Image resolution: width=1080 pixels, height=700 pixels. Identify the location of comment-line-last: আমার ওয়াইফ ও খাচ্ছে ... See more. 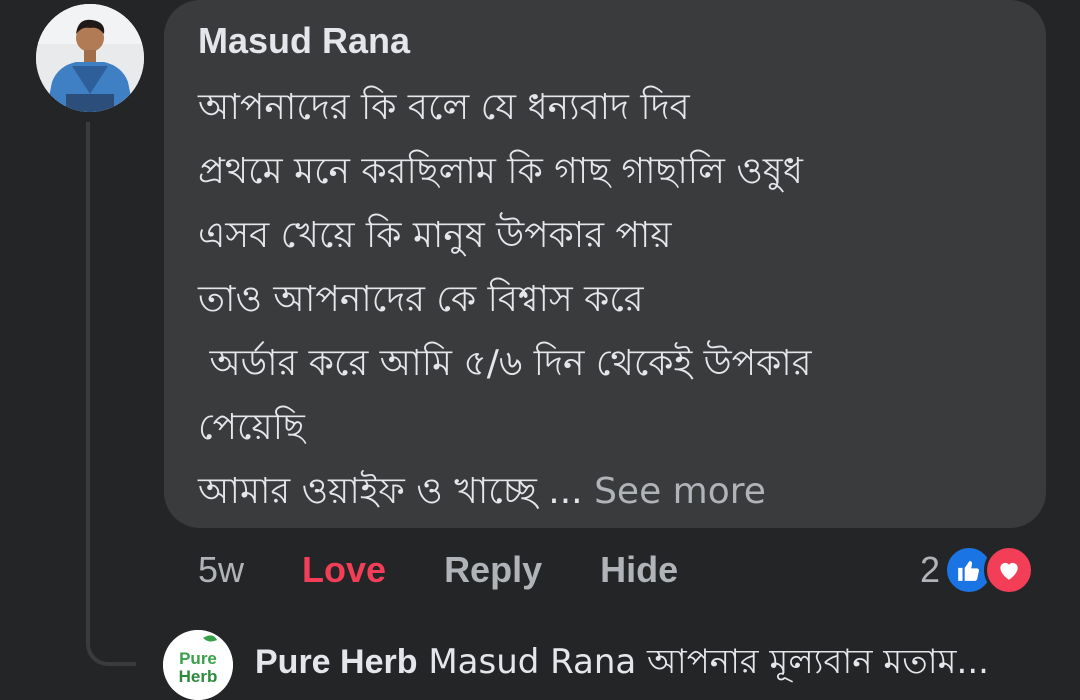
(505, 492).